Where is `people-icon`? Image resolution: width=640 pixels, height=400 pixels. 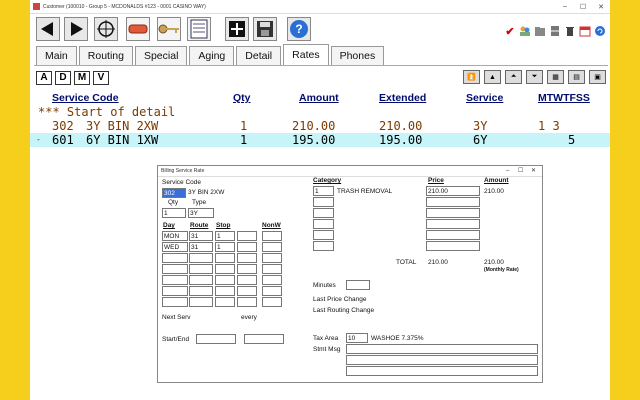 people-icon is located at coordinates (525, 31).